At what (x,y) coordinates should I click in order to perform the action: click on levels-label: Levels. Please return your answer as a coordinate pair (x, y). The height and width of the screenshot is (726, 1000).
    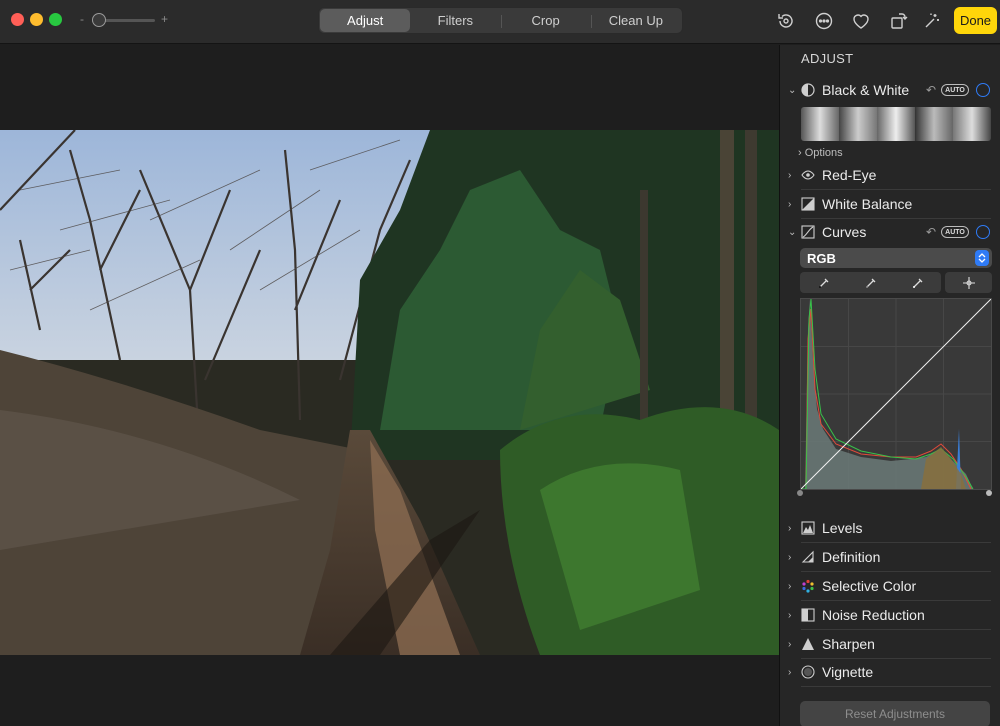
    Looking at the image, I should click on (842, 528).